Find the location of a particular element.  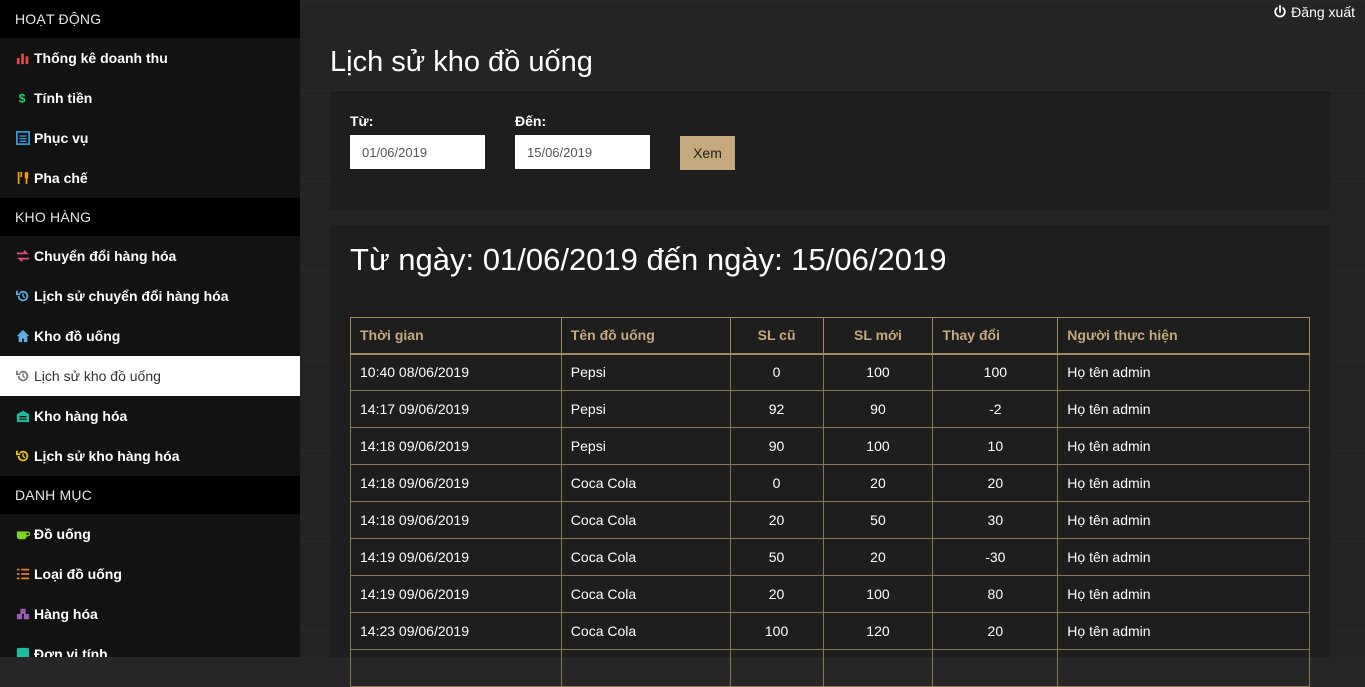

table-cell: 80 is located at coordinates (995, 594).